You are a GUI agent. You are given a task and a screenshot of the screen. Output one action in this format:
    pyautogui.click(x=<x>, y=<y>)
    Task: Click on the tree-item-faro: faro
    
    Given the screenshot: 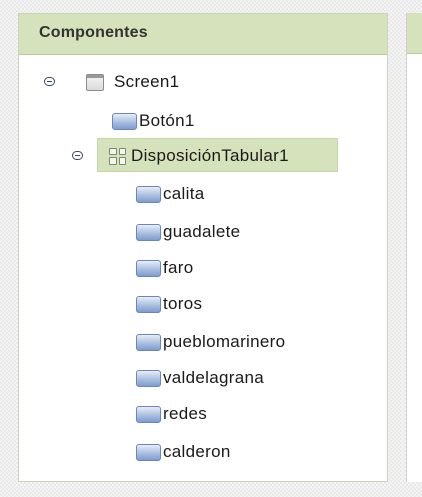 What is the action you would take?
    pyautogui.click(x=165, y=268)
    